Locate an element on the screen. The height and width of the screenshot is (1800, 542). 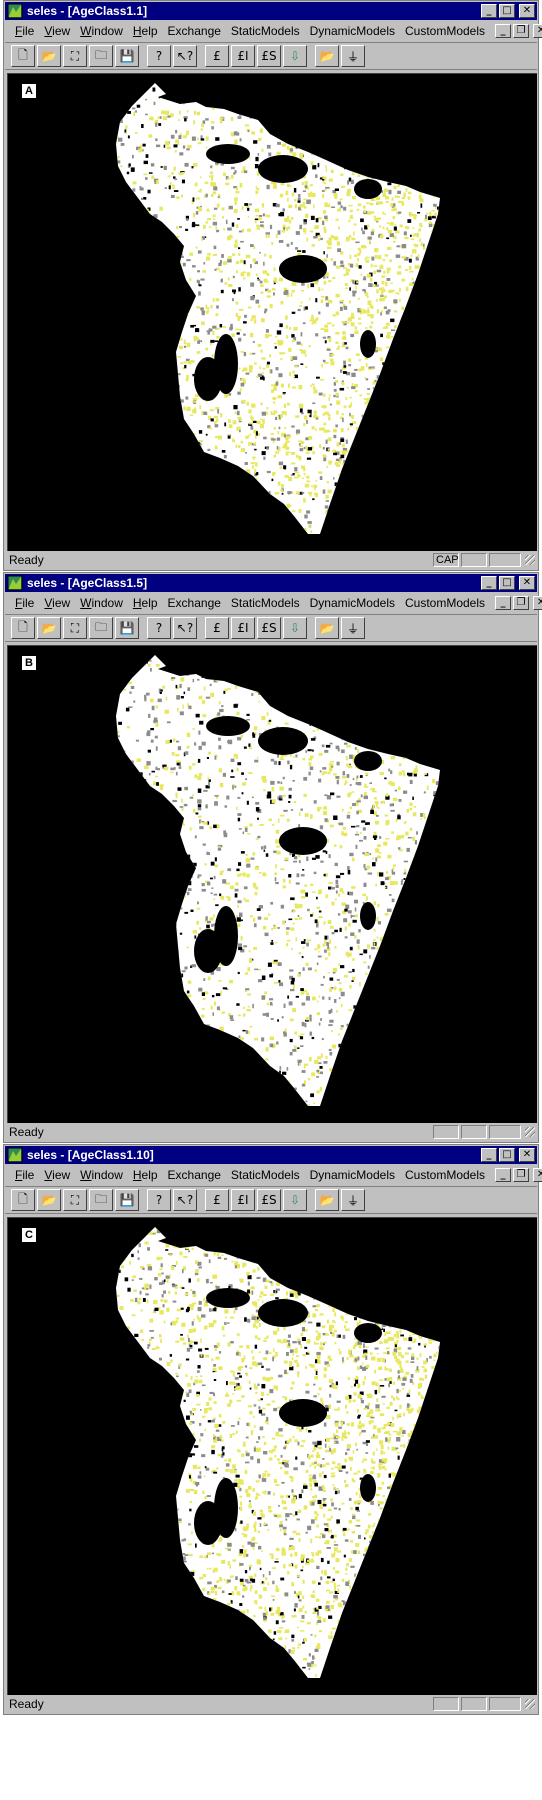
title-bar: seles - [AgeClass1.5] _ □ ✕ is located at coordinates (271, 583).